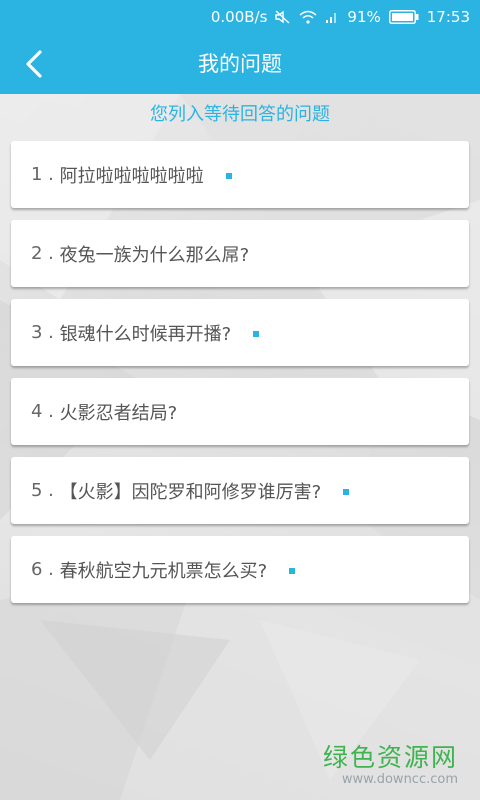 This screenshot has width=480, height=800. What do you see at coordinates (364, 17) in the screenshot?
I see `battery-percent: 91%` at bounding box center [364, 17].